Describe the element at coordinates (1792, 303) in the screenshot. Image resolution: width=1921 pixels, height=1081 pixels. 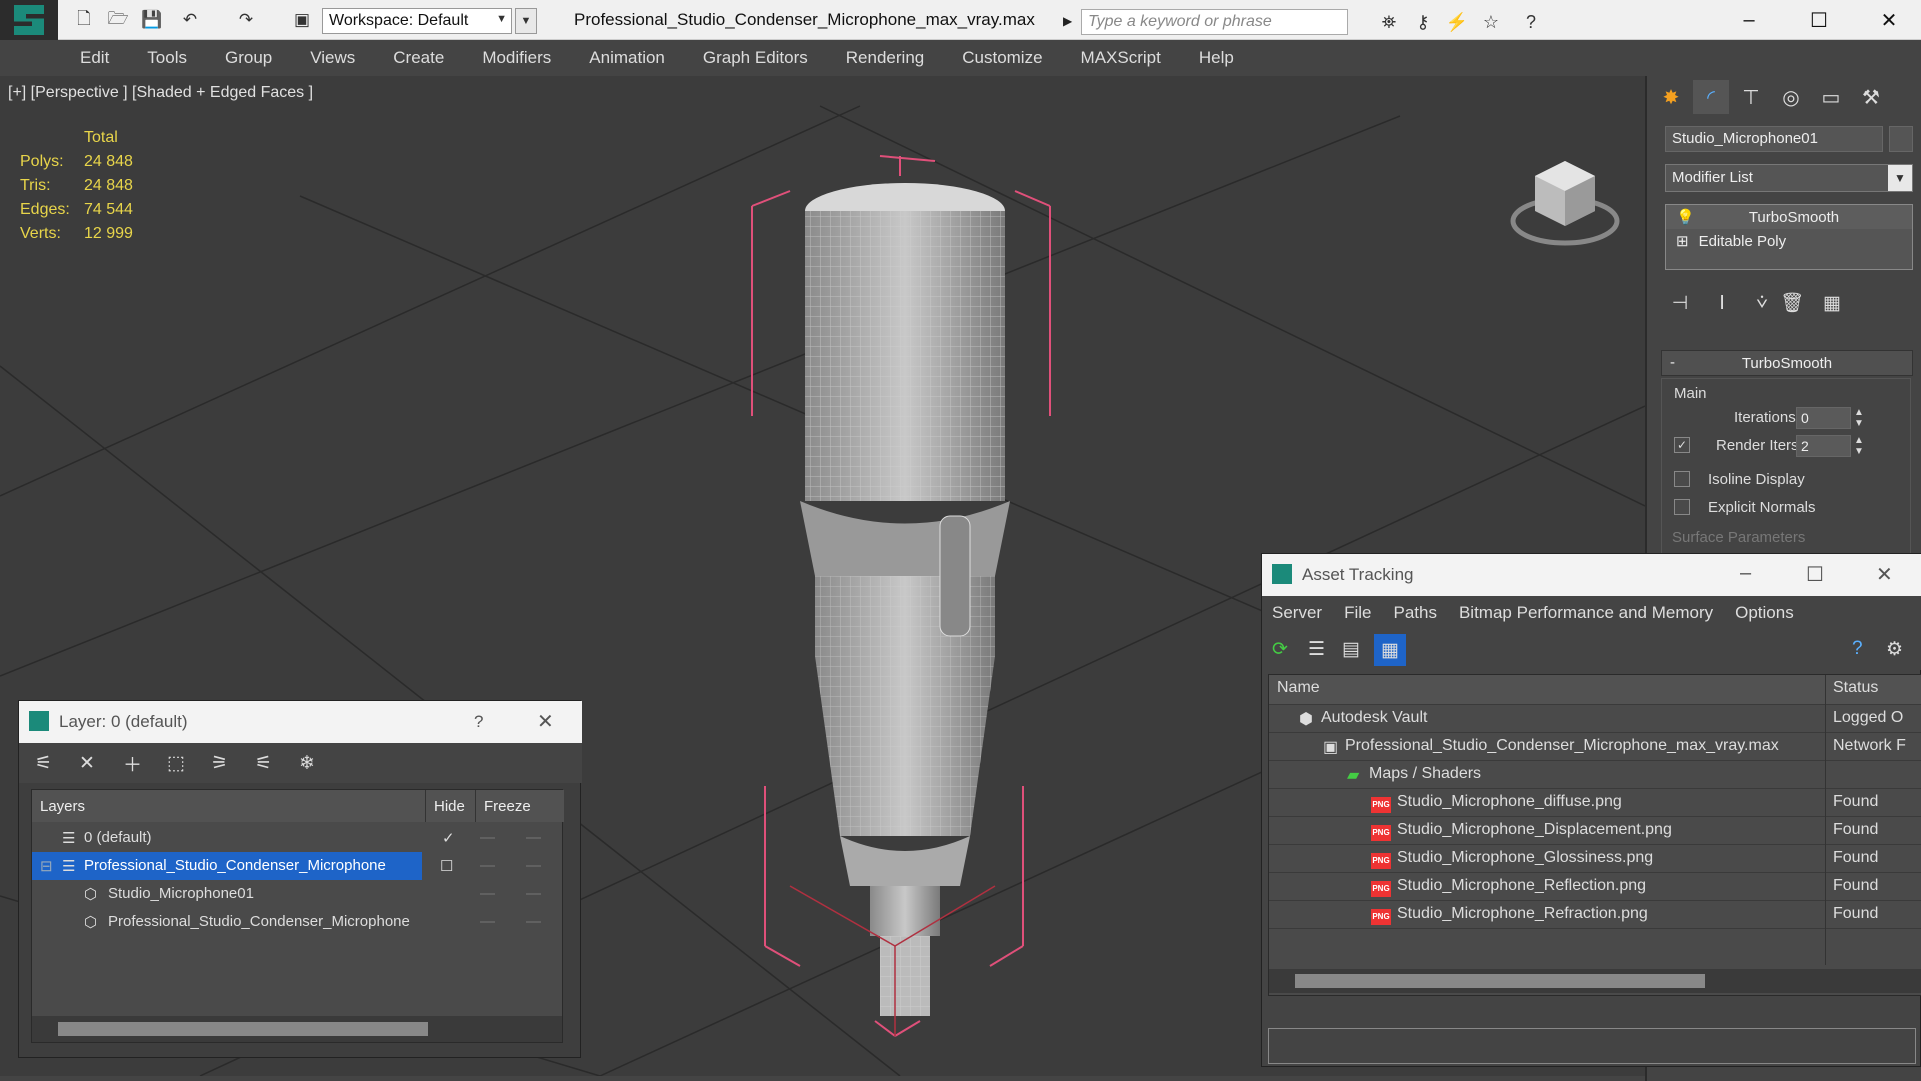
I see `remove-modifier-icon: 🗑` at that location.